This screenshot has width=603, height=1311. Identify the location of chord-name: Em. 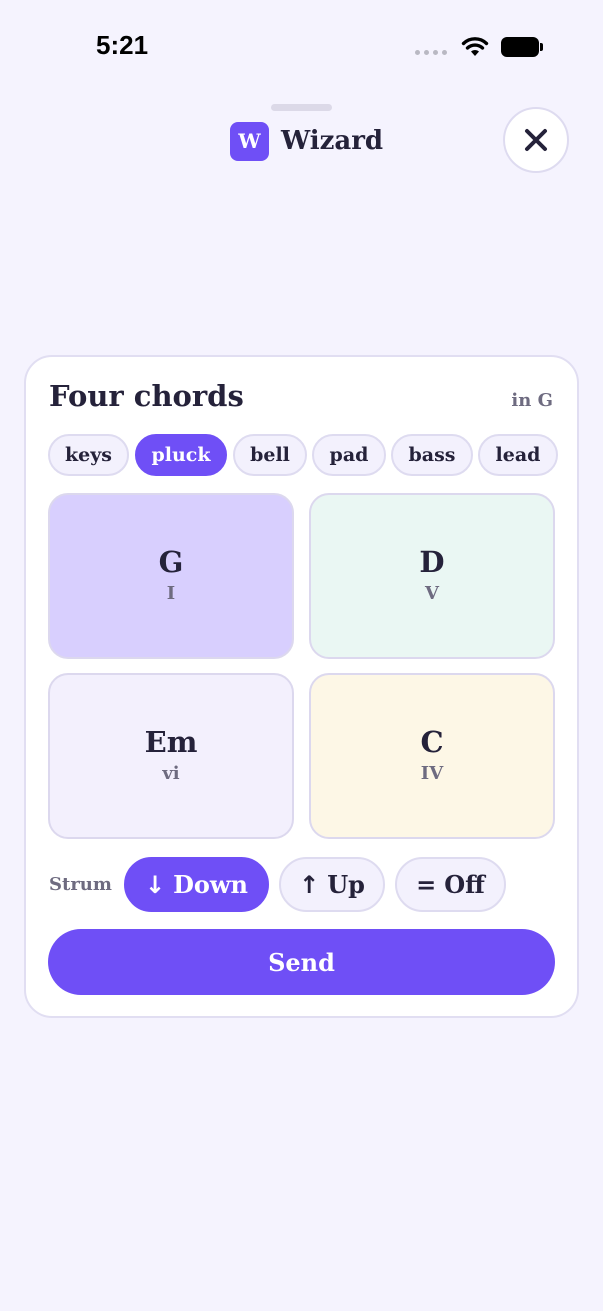
(171, 742).